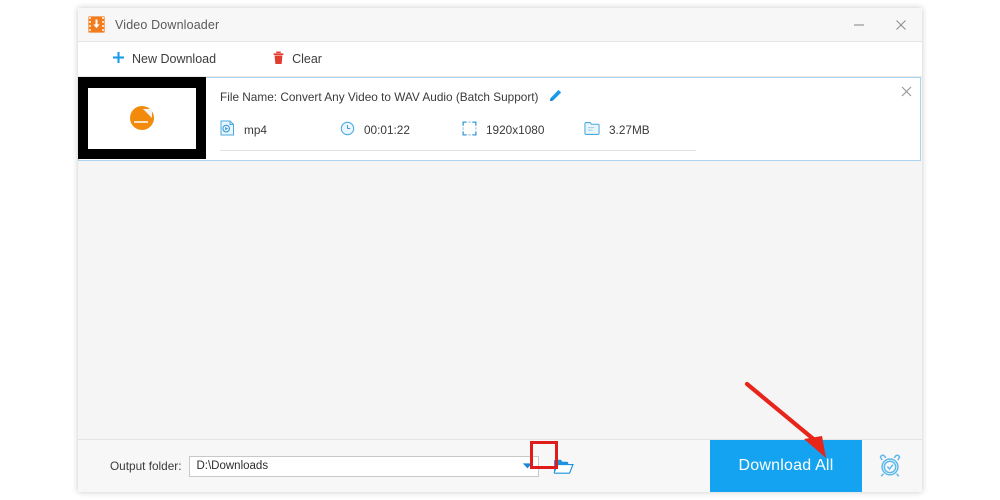 This screenshot has height=500, width=1000. I want to click on new-download-button: New Download, so click(164, 59).